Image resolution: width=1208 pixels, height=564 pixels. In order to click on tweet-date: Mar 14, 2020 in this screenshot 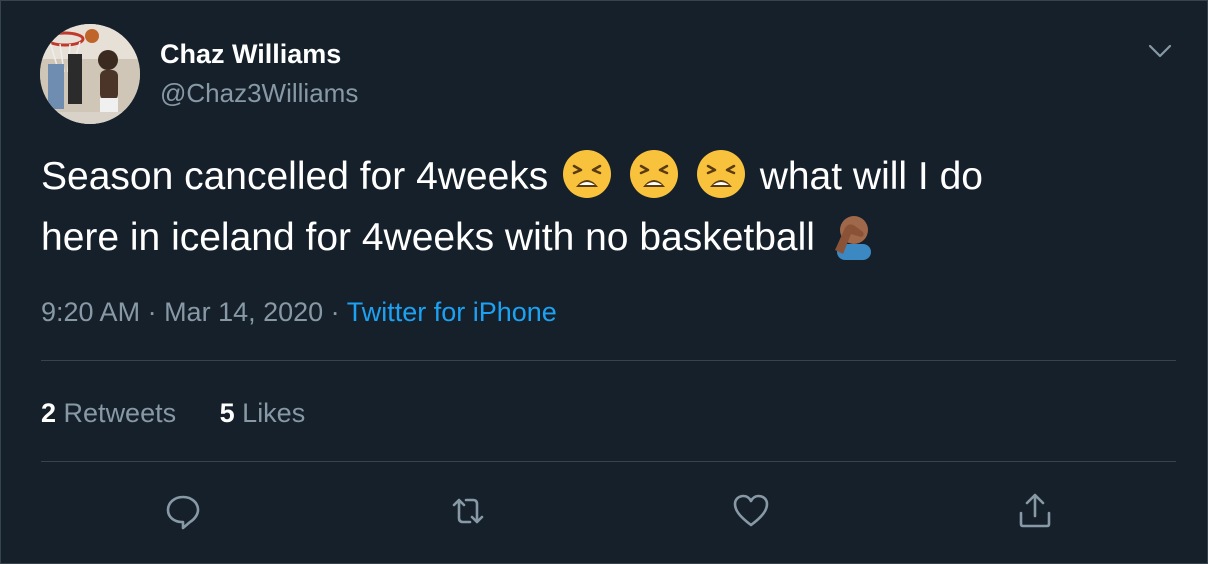, I will do `click(243, 312)`.